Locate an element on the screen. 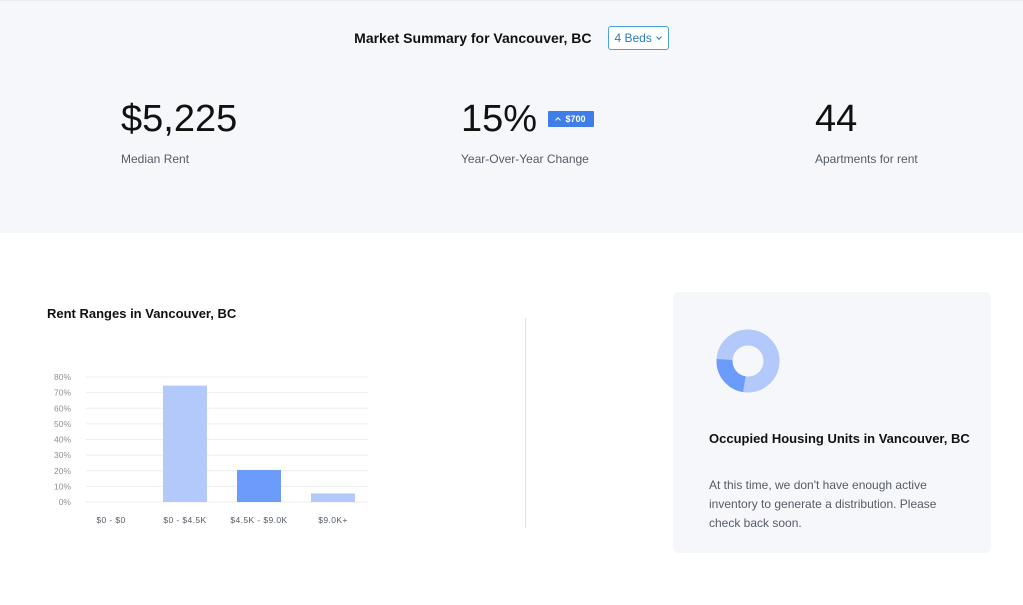 The height and width of the screenshot is (605, 1023). median-rent-stat: $5,225 Median Rent is located at coordinates (179, 132).